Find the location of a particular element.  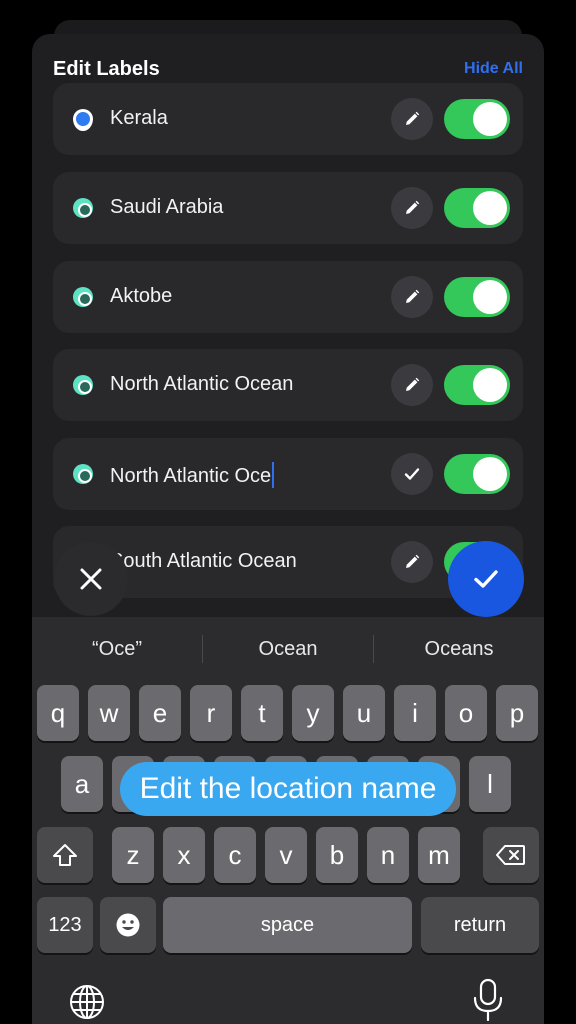

label-text: South Atlantic Ocean is located at coordinates (203, 561).